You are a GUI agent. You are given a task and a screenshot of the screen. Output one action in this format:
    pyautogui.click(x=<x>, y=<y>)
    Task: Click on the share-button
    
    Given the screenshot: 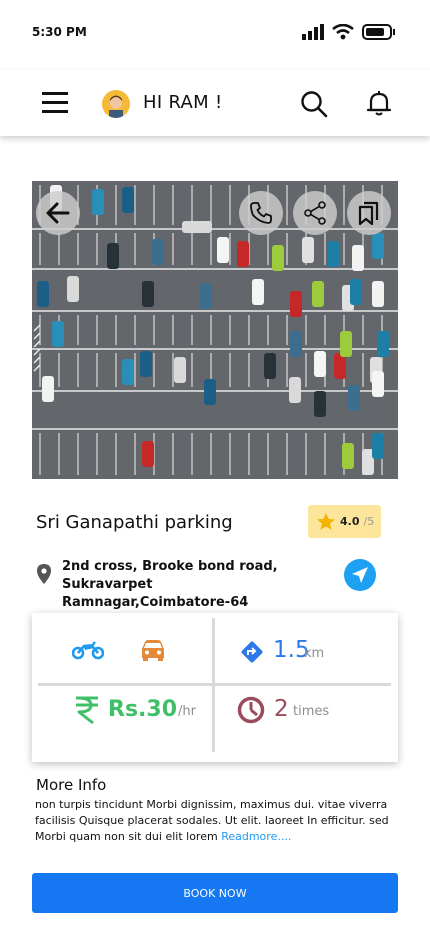 What is the action you would take?
    pyautogui.click(x=315, y=213)
    